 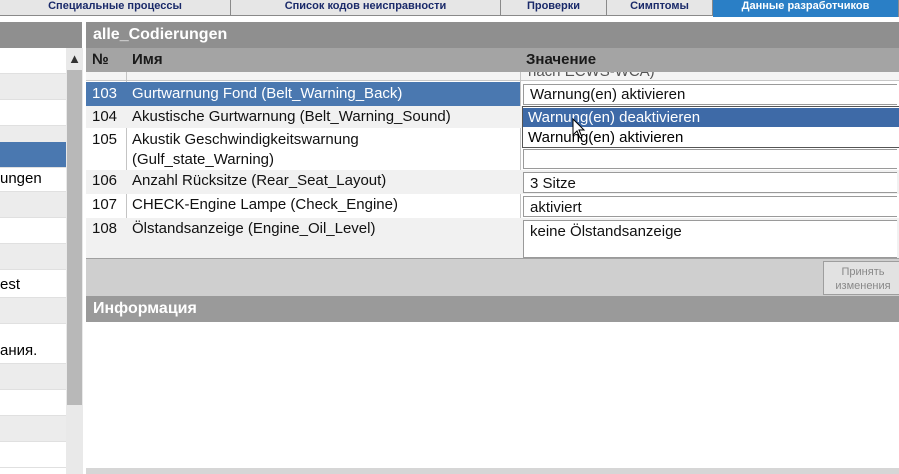 What do you see at coordinates (105, 228) in the screenshot?
I see `row-number: 108` at bounding box center [105, 228].